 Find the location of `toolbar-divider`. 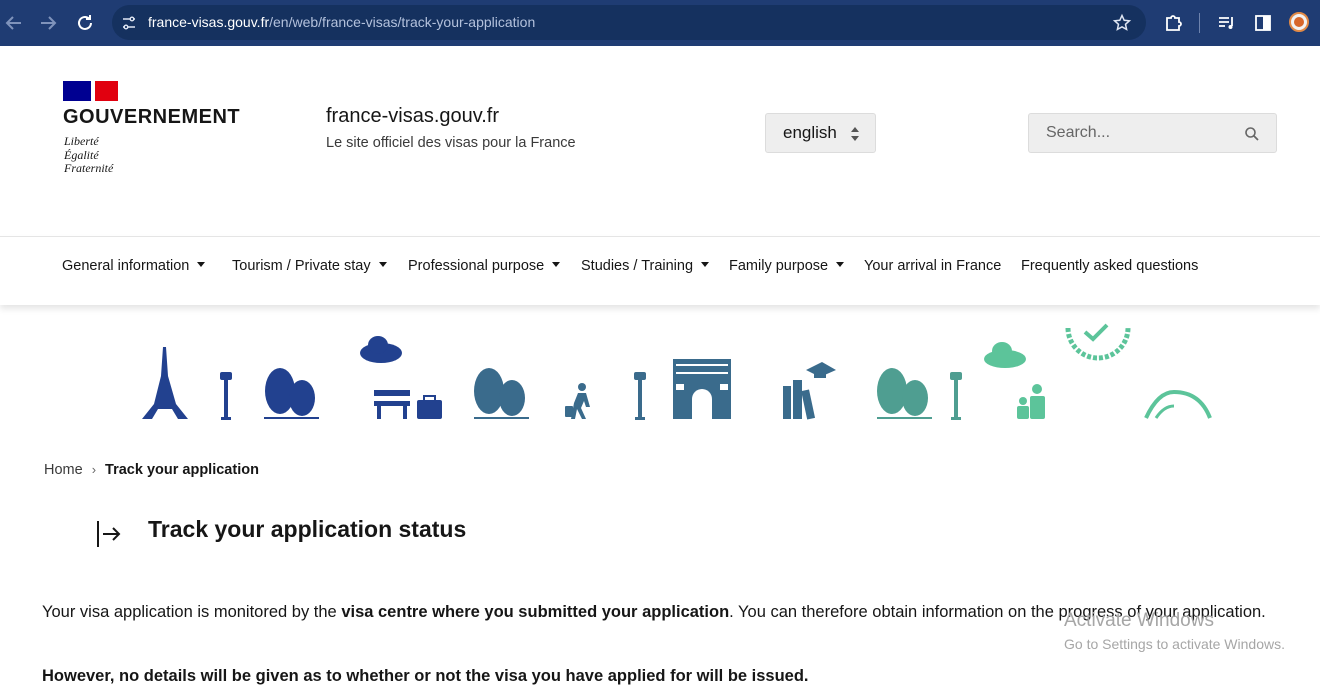

toolbar-divider is located at coordinates (1199, 23).